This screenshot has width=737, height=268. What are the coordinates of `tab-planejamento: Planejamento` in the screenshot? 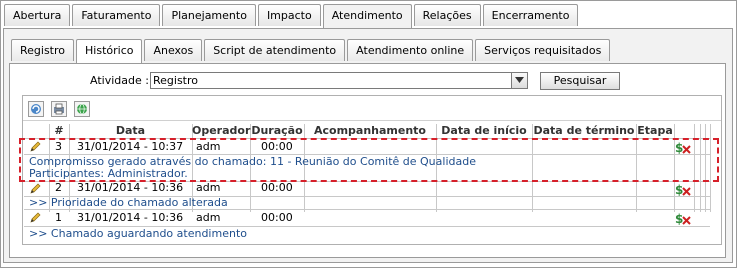 It's located at (209, 15).